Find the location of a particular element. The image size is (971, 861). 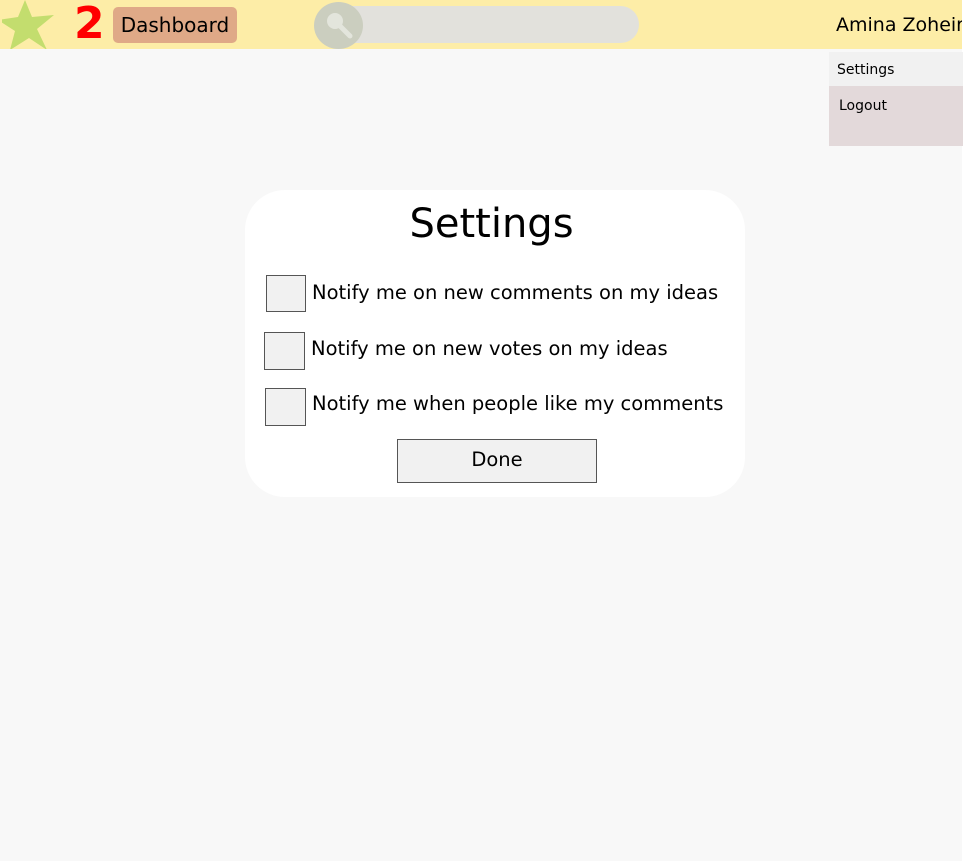

menu-item-logout: Logout is located at coordinates (896, 104).